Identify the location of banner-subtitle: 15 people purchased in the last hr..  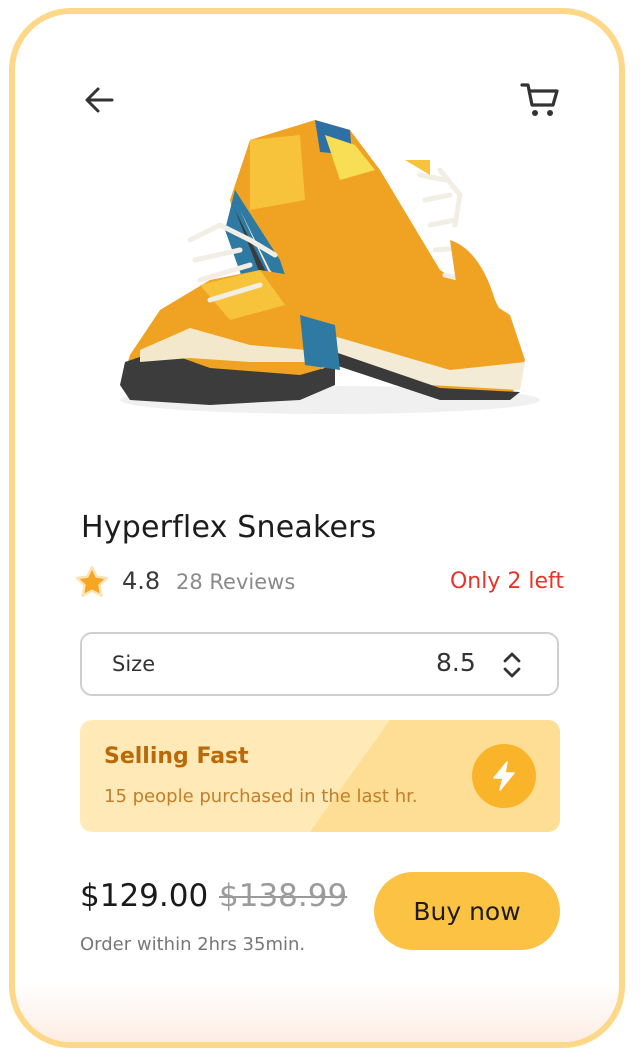
(261, 796).